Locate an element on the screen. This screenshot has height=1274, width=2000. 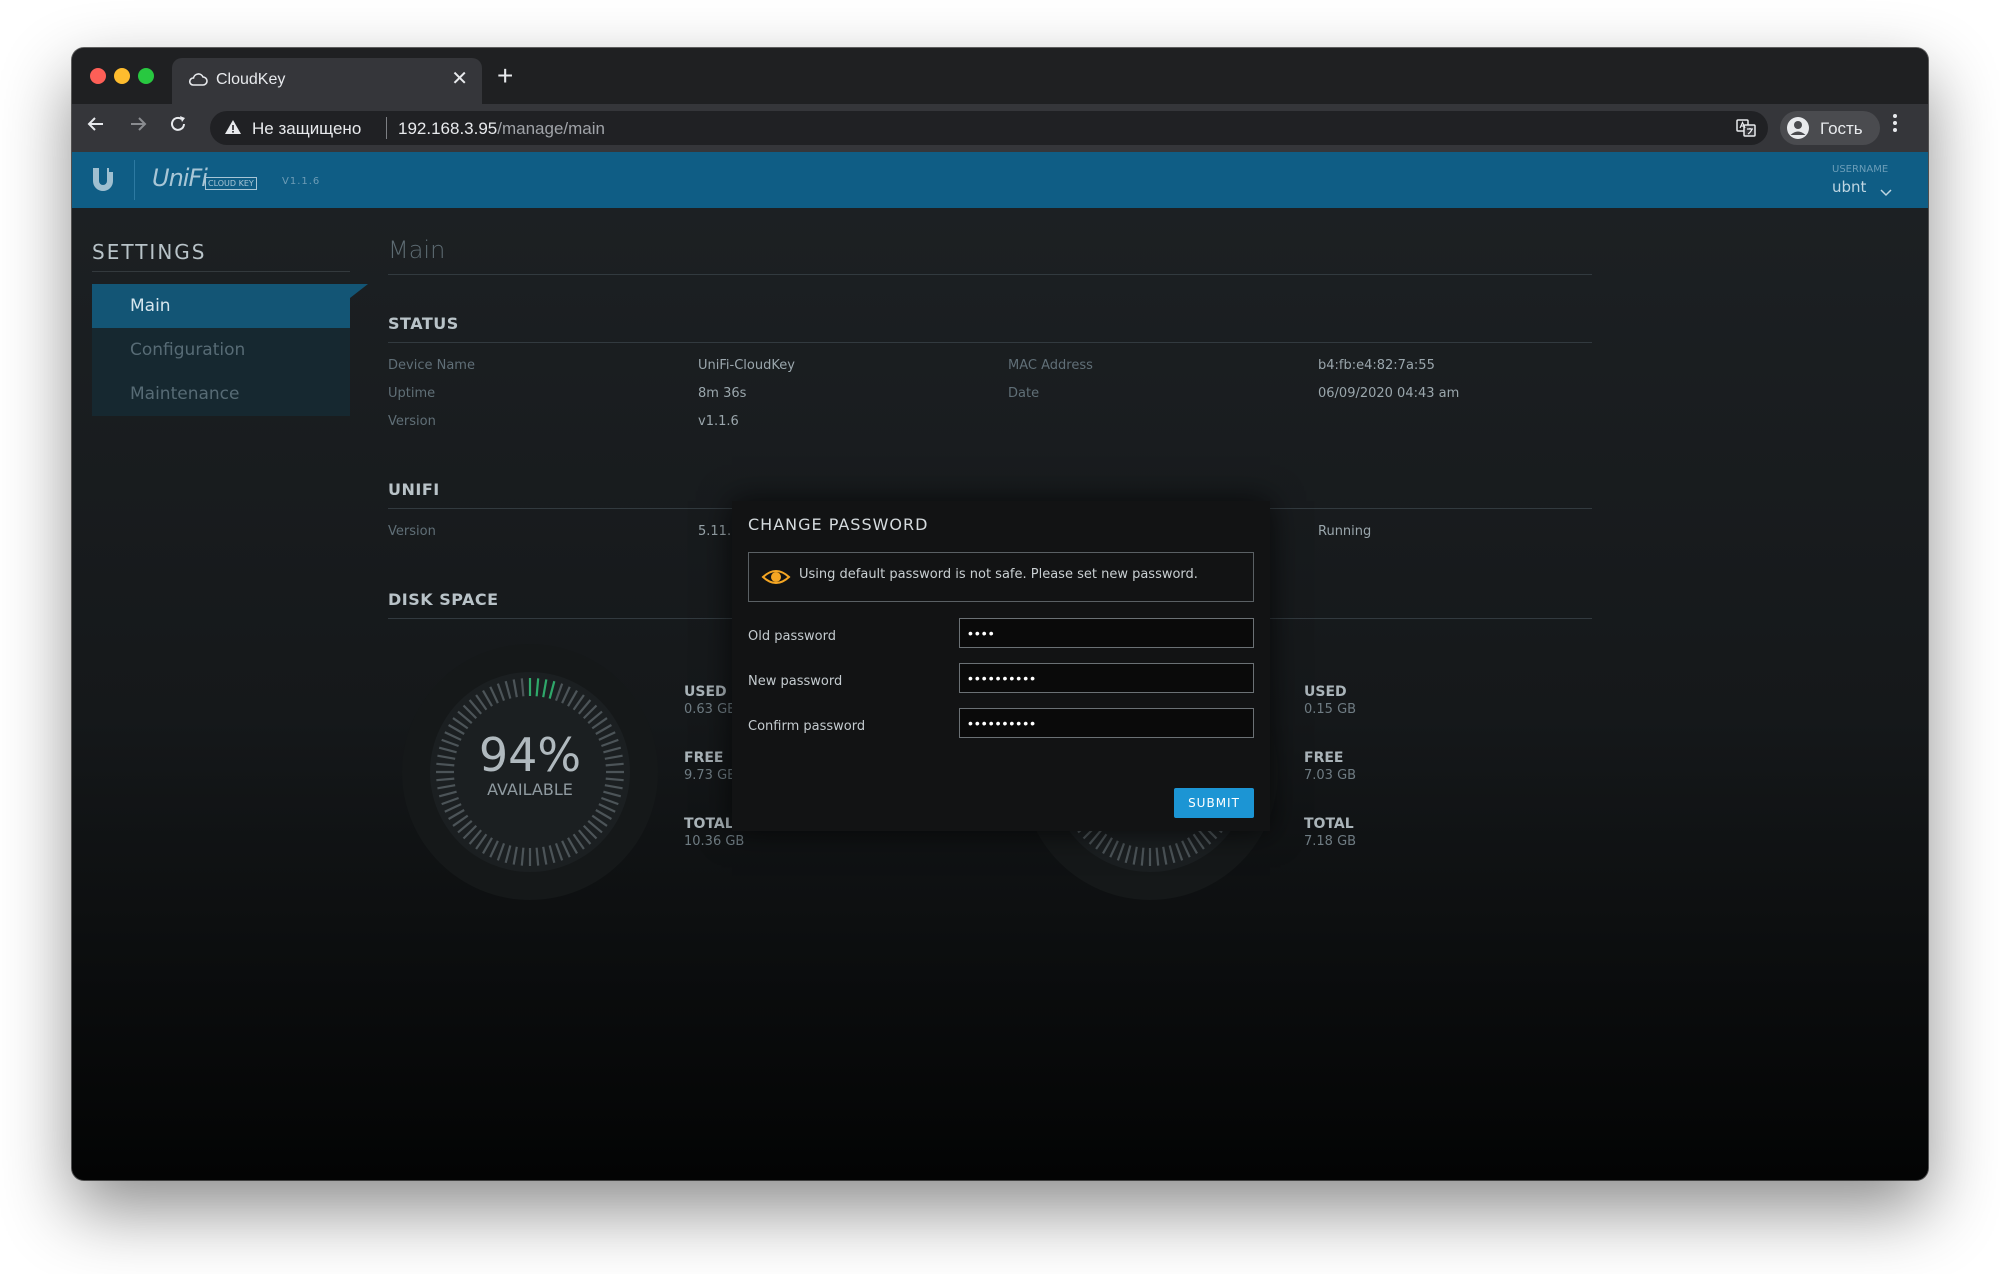
disk1-total-label: TOTAL is located at coordinates (709, 824).